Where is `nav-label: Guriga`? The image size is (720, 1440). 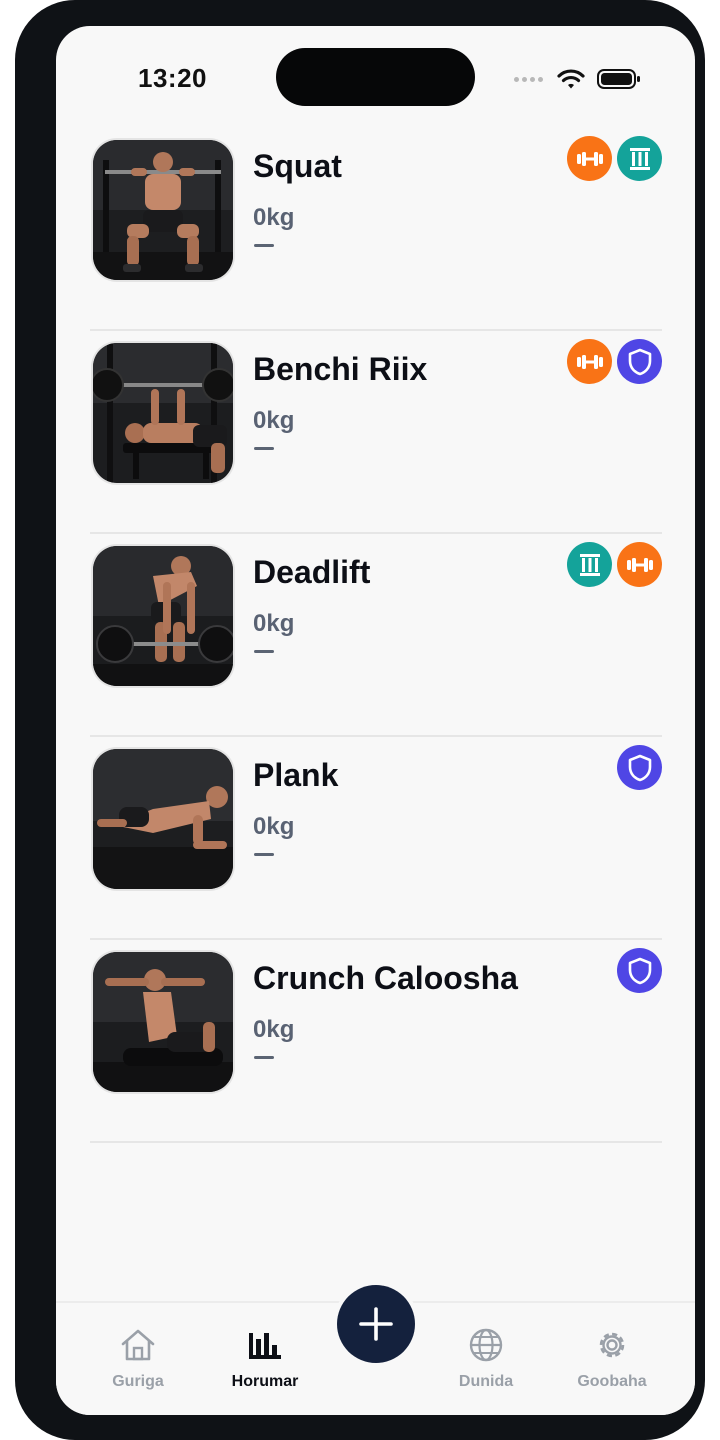 nav-label: Guriga is located at coordinates (138, 1381).